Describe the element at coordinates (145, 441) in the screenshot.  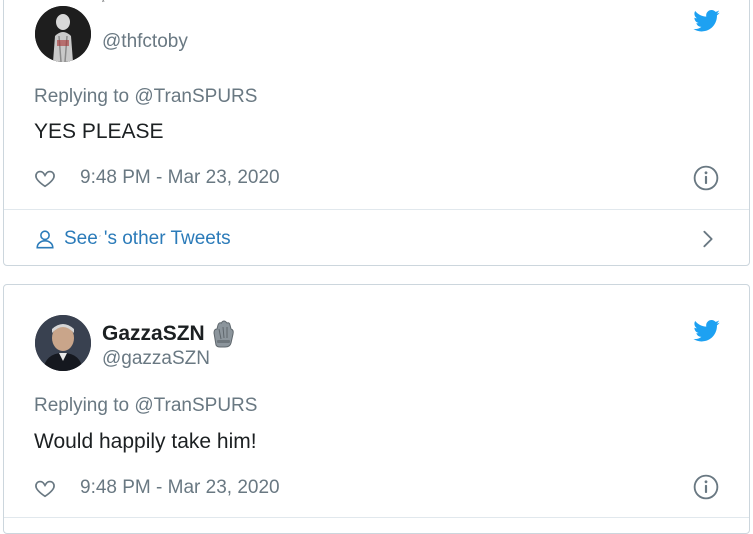
I see `tweet-text: Would happily take him!` at that location.